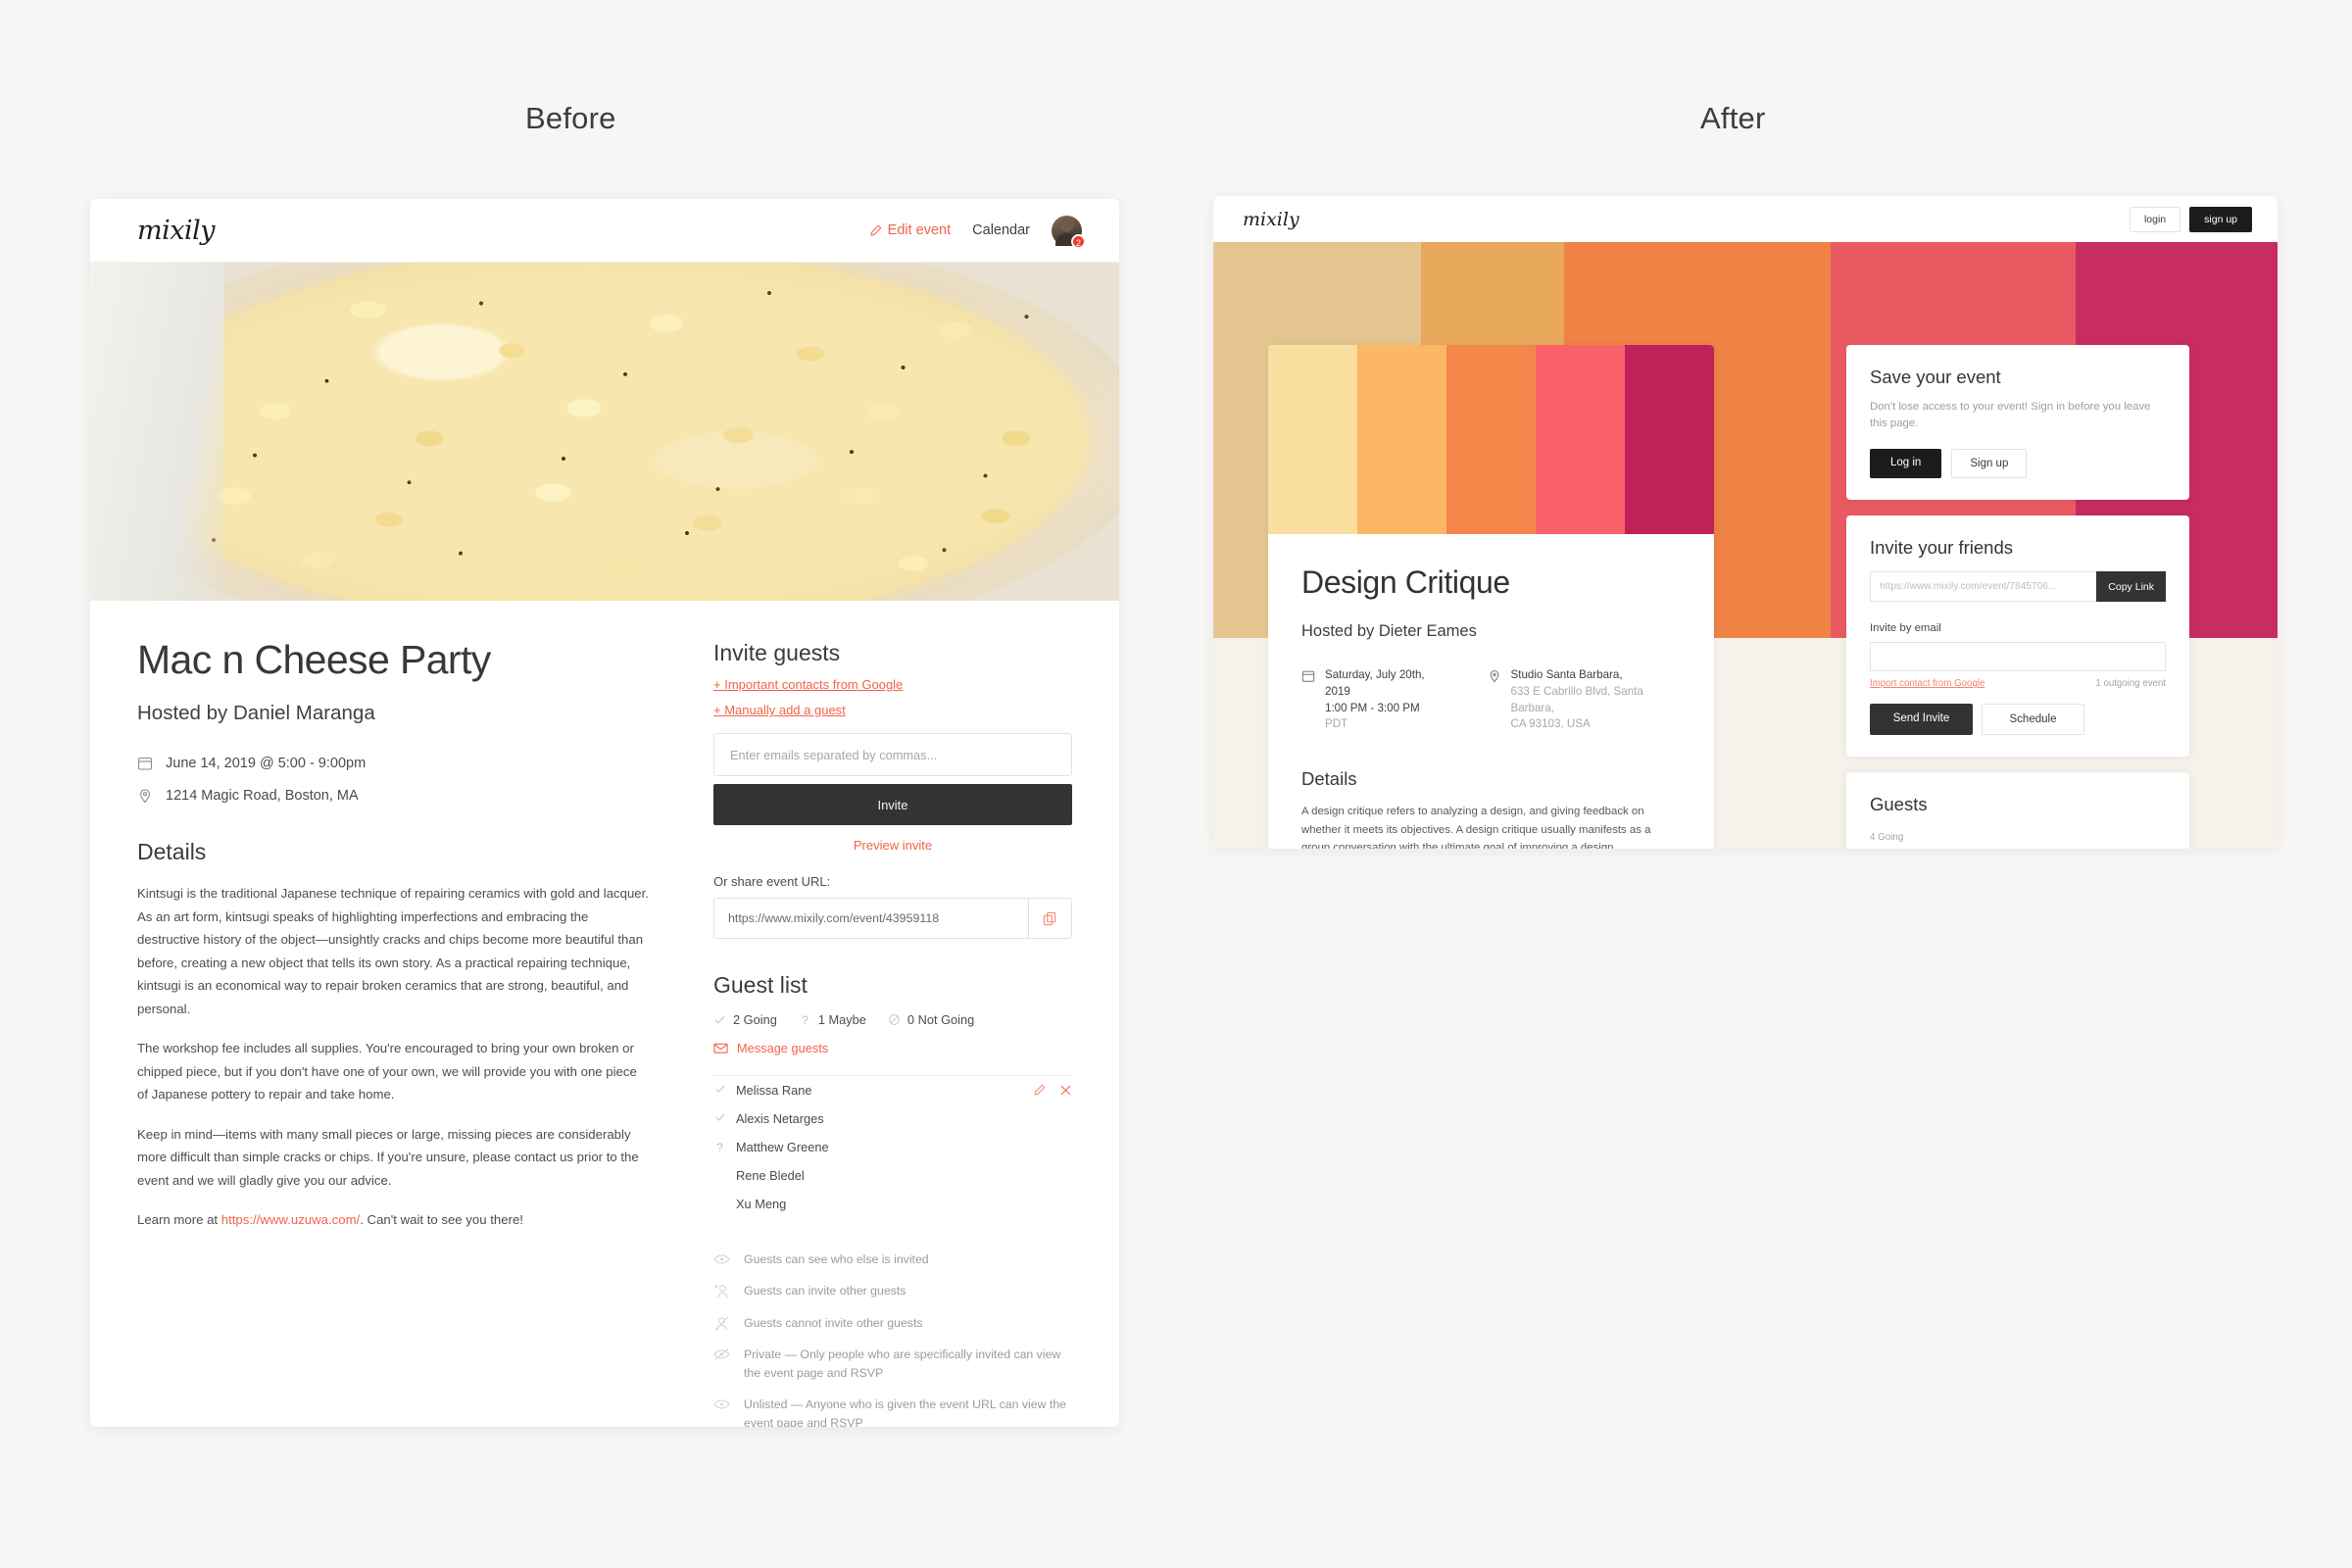 The width and height of the screenshot is (2352, 1568). What do you see at coordinates (290, 1220) in the screenshot?
I see `uzuwa-link: https://www.uzuwa.com/` at bounding box center [290, 1220].